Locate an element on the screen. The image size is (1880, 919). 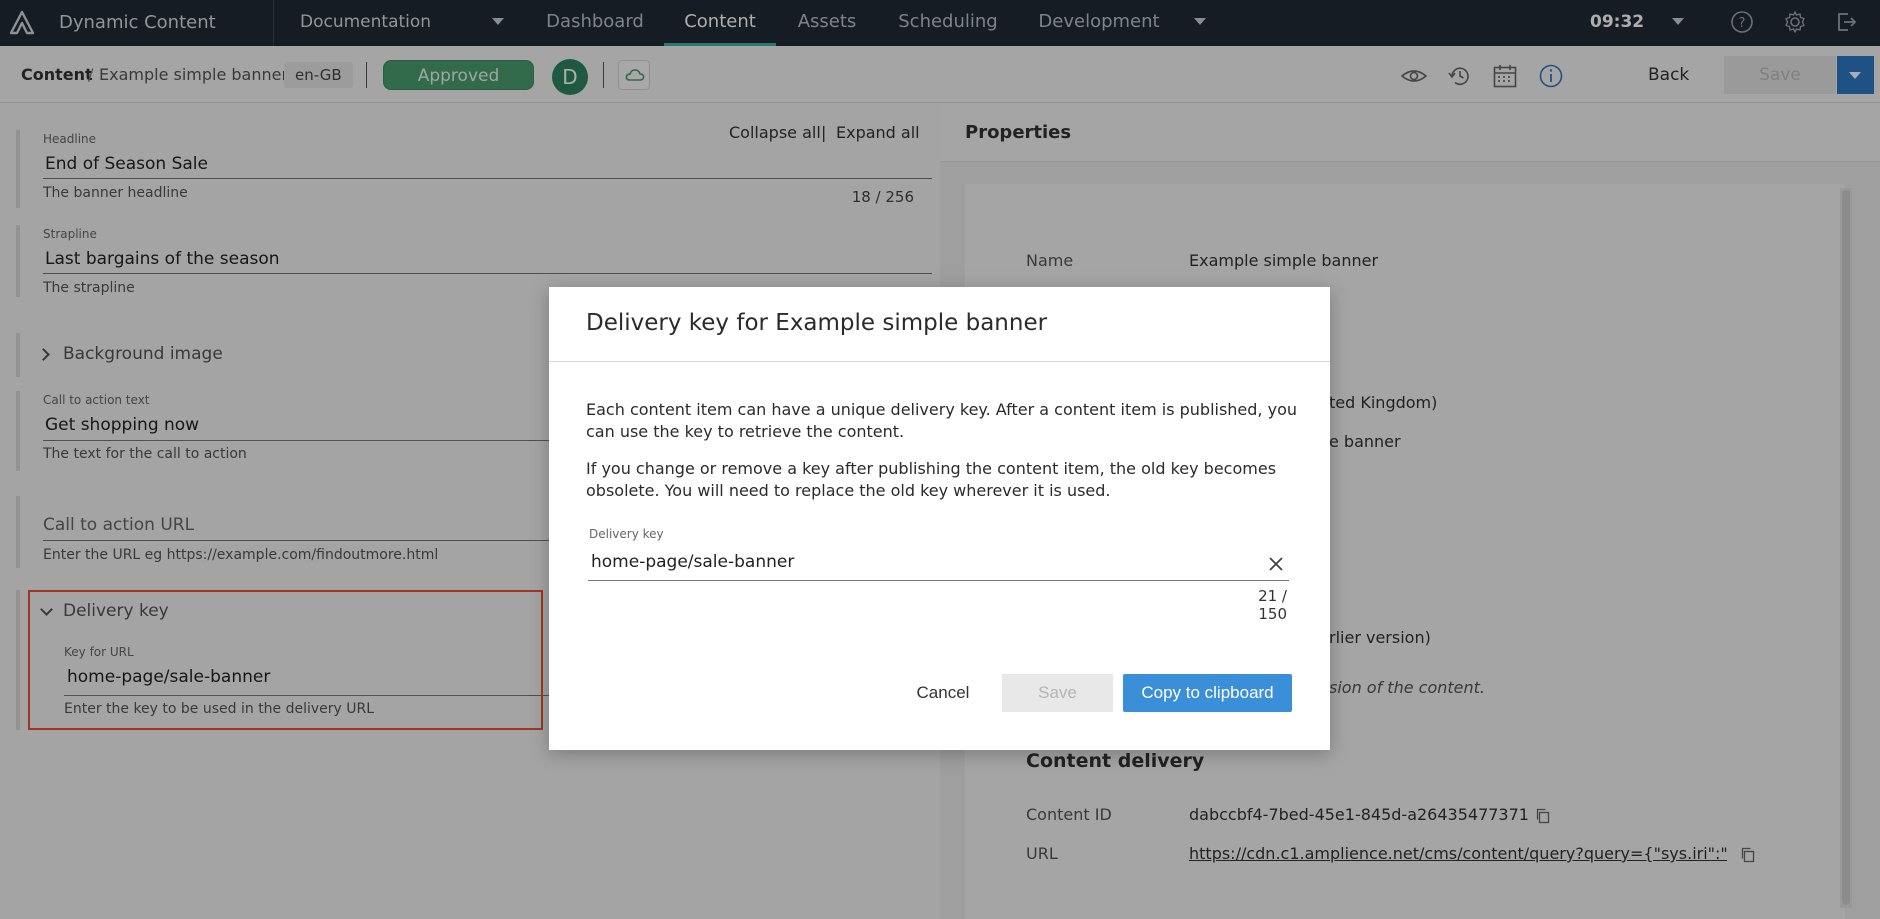
delivery-key-counter: 21 / 150 is located at coordinates (1272, 605).